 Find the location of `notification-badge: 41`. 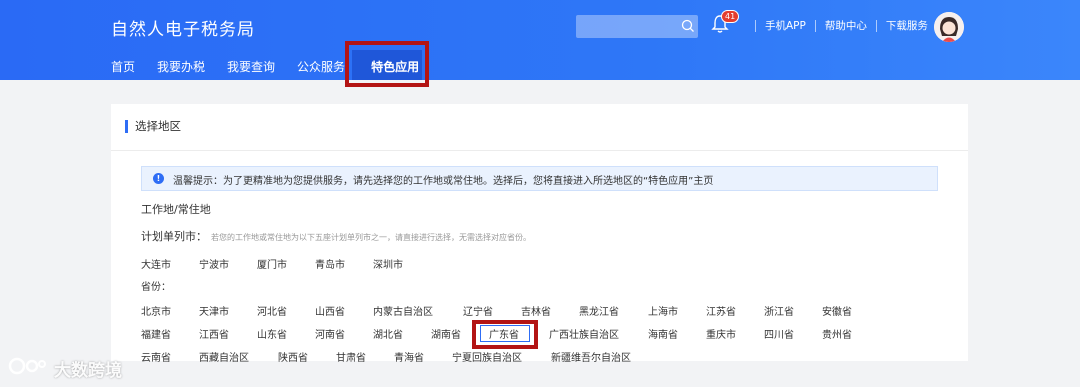

notification-badge: 41 is located at coordinates (730, 16).